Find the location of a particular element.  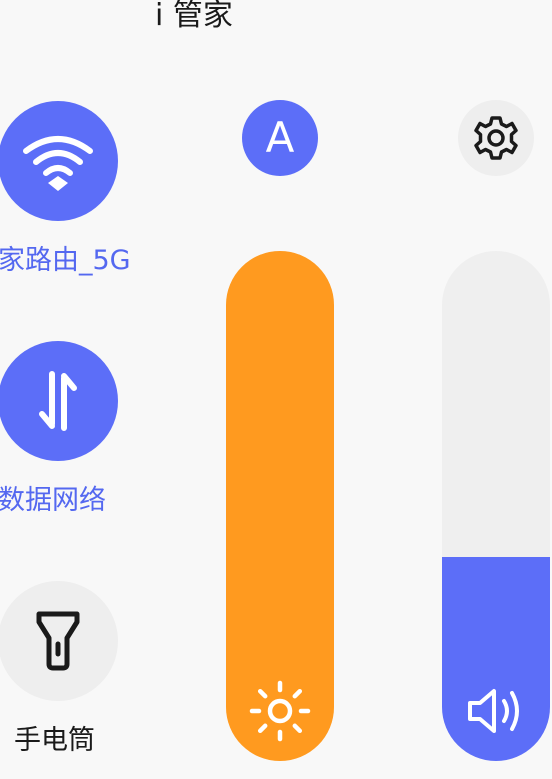

brightness-icon-wrap is located at coordinates (280, 711).